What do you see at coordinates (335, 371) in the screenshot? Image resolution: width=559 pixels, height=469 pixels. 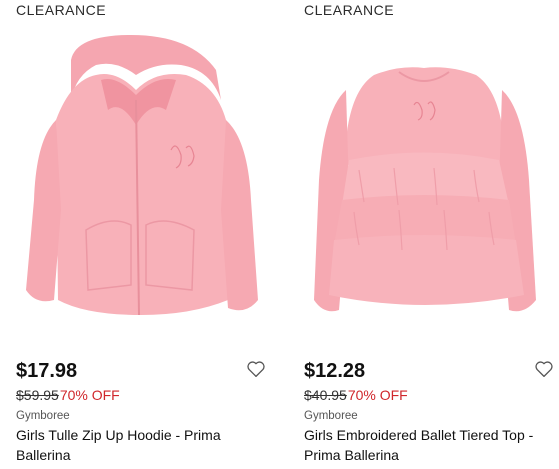 I see `sale-price: $12.28` at bounding box center [335, 371].